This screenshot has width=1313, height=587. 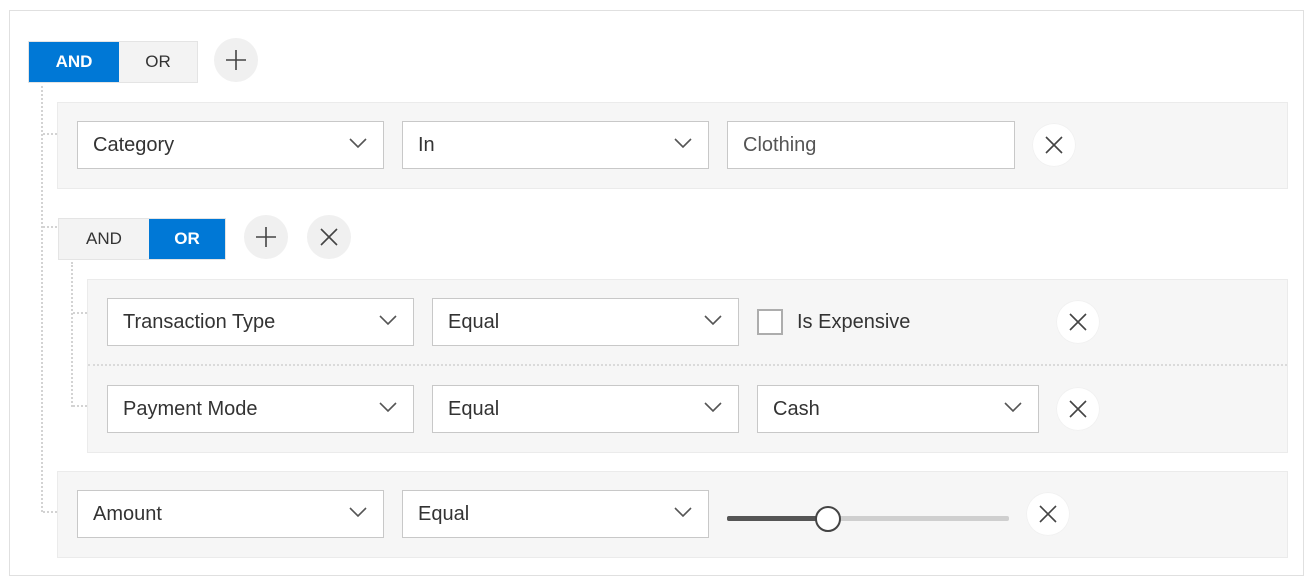 I want to click on root-condition-toggle: AND OR, so click(x=113, y=62).